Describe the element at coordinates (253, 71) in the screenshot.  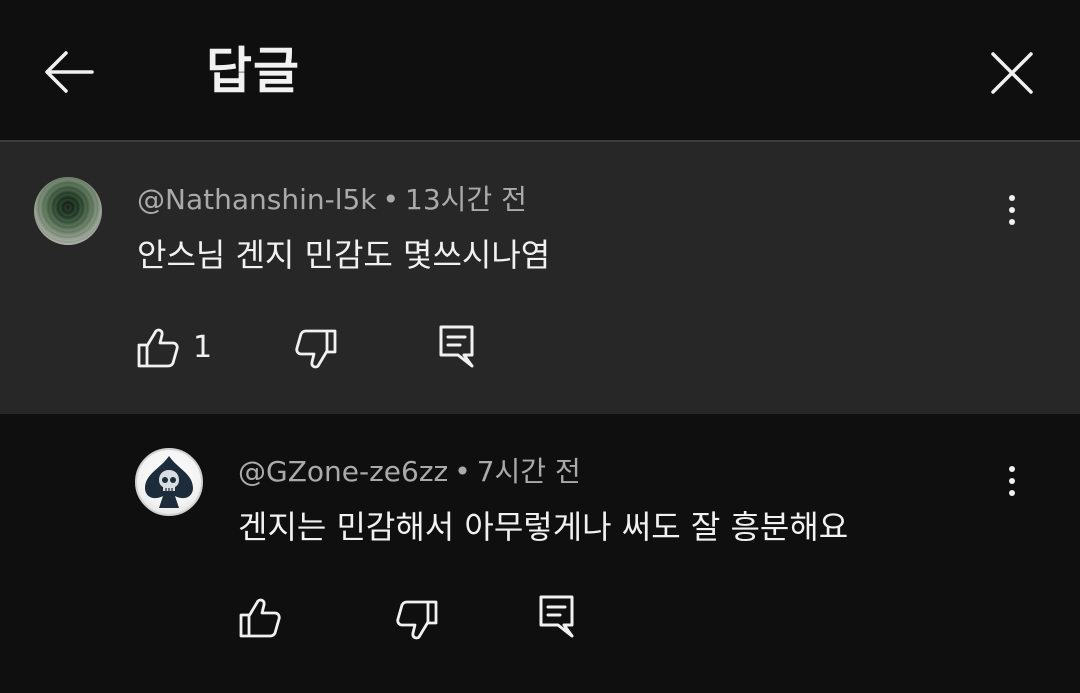
I see `page-title: 답글` at that location.